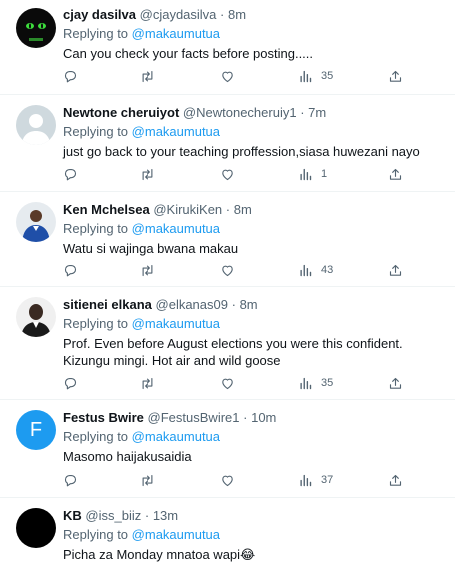  What do you see at coordinates (165, 515) in the screenshot?
I see `timestamp: 13m` at bounding box center [165, 515].